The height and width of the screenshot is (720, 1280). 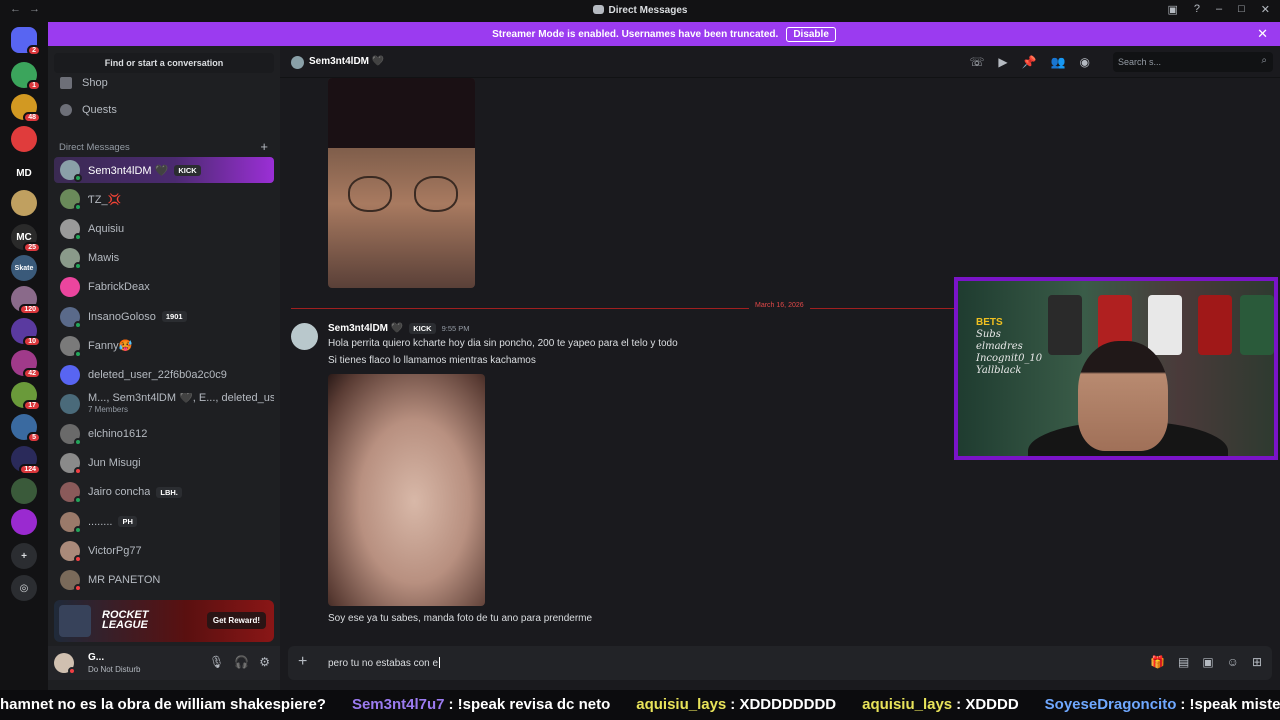 What do you see at coordinates (164, 621) in the screenshot?
I see `rocket-league-promo: ROCKET LEAGUE Get Reward!` at bounding box center [164, 621].